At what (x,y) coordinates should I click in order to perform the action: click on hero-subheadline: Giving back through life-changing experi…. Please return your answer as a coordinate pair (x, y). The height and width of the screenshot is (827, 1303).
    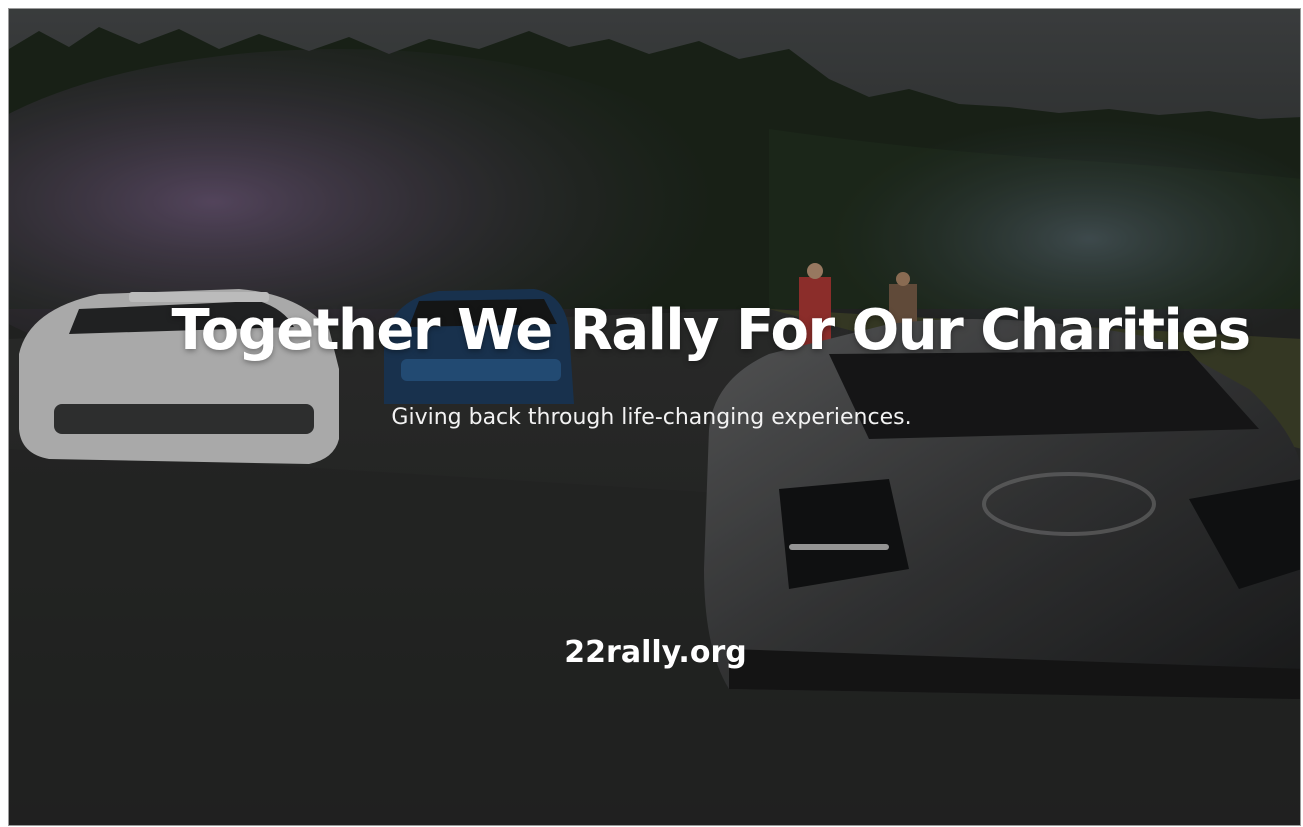
    Looking at the image, I should click on (651, 417).